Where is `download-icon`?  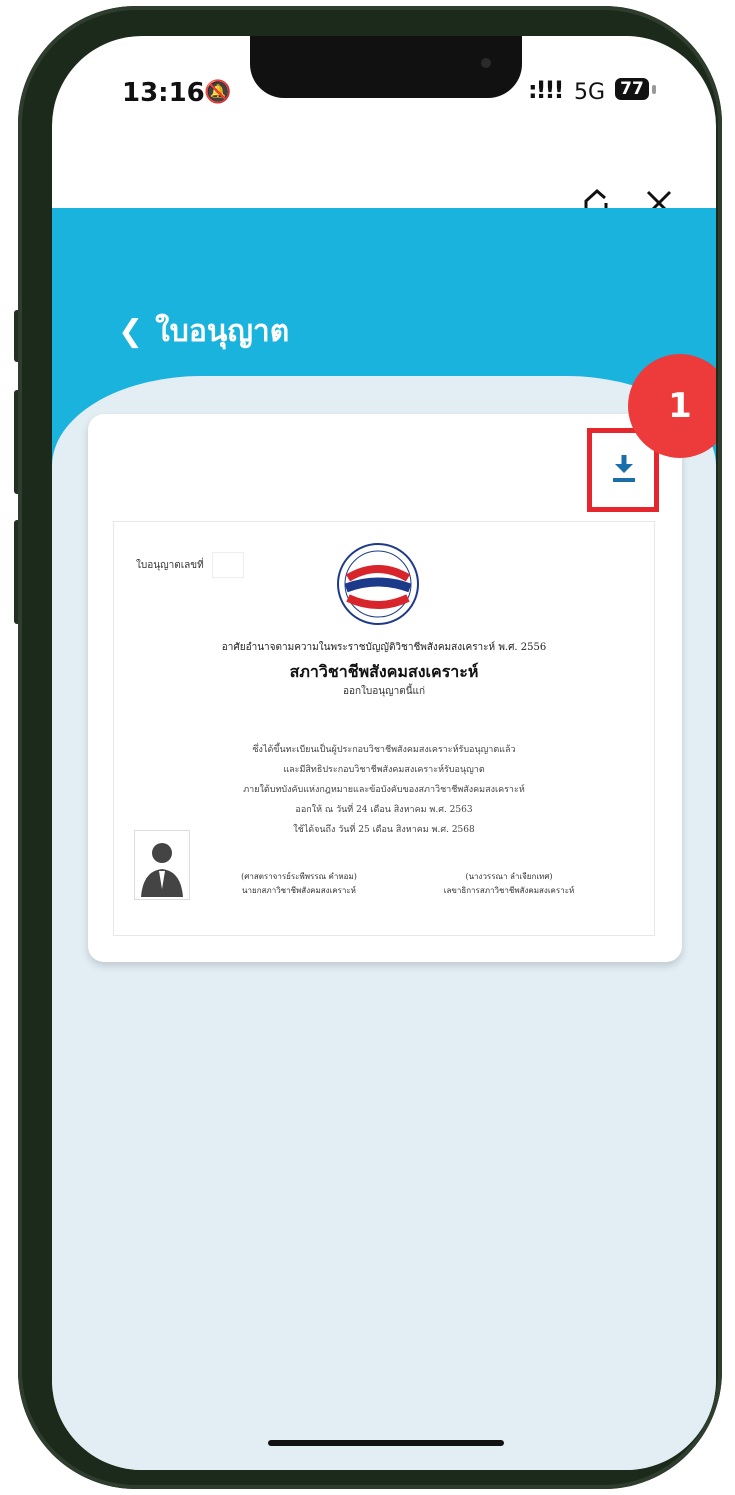
download-icon is located at coordinates (624, 468).